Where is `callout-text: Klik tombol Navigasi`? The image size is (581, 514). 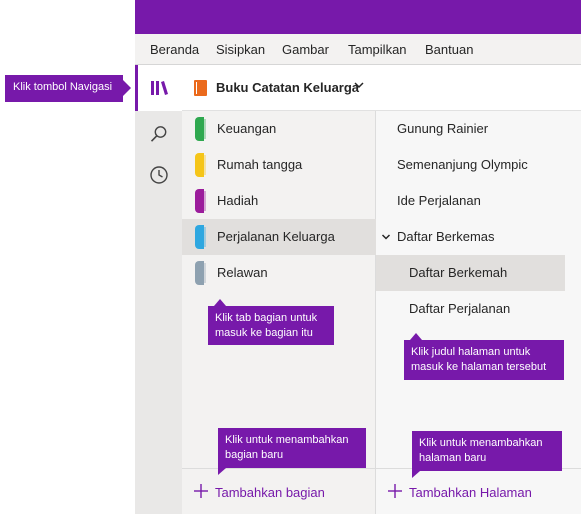
callout-text: Klik tombol Navigasi is located at coordinates (63, 87).